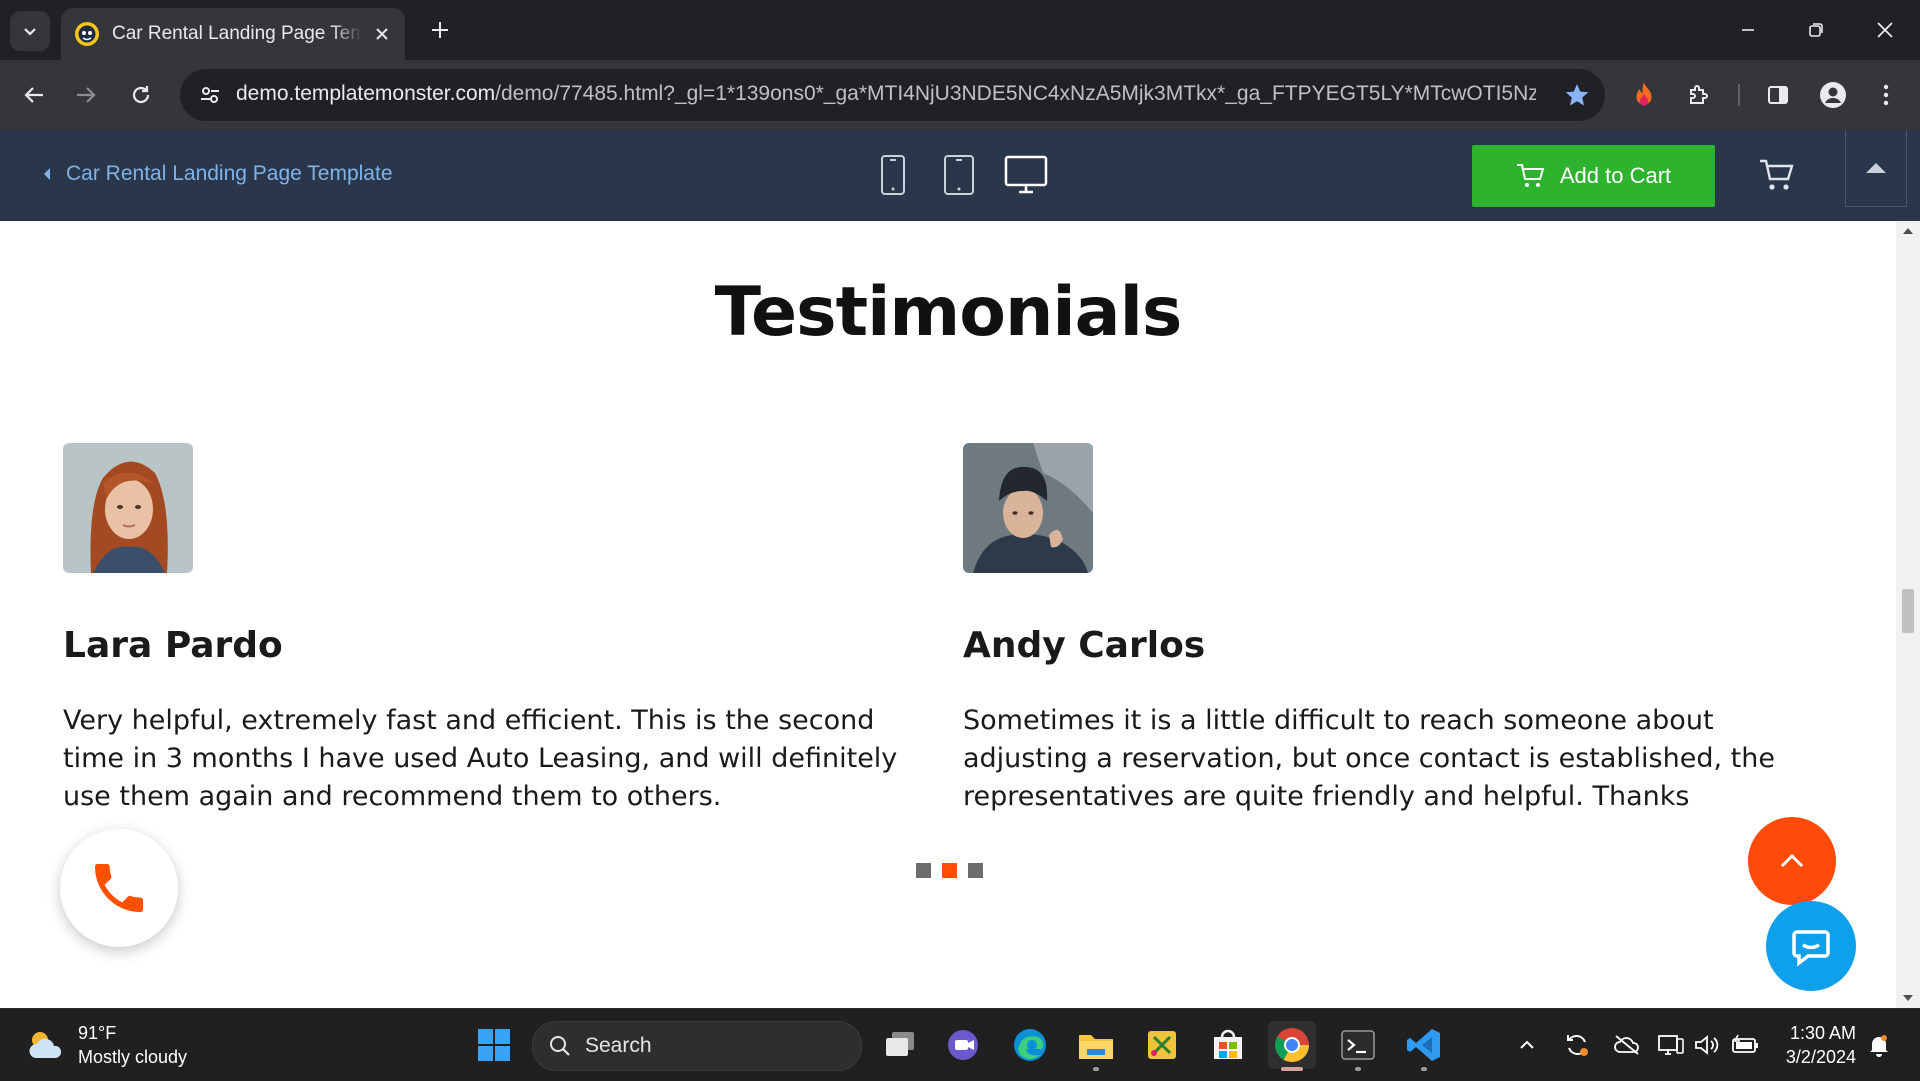  What do you see at coordinates (97, 1033) in the screenshot?
I see `weather-temp: 91°F` at bounding box center [97, 1033].